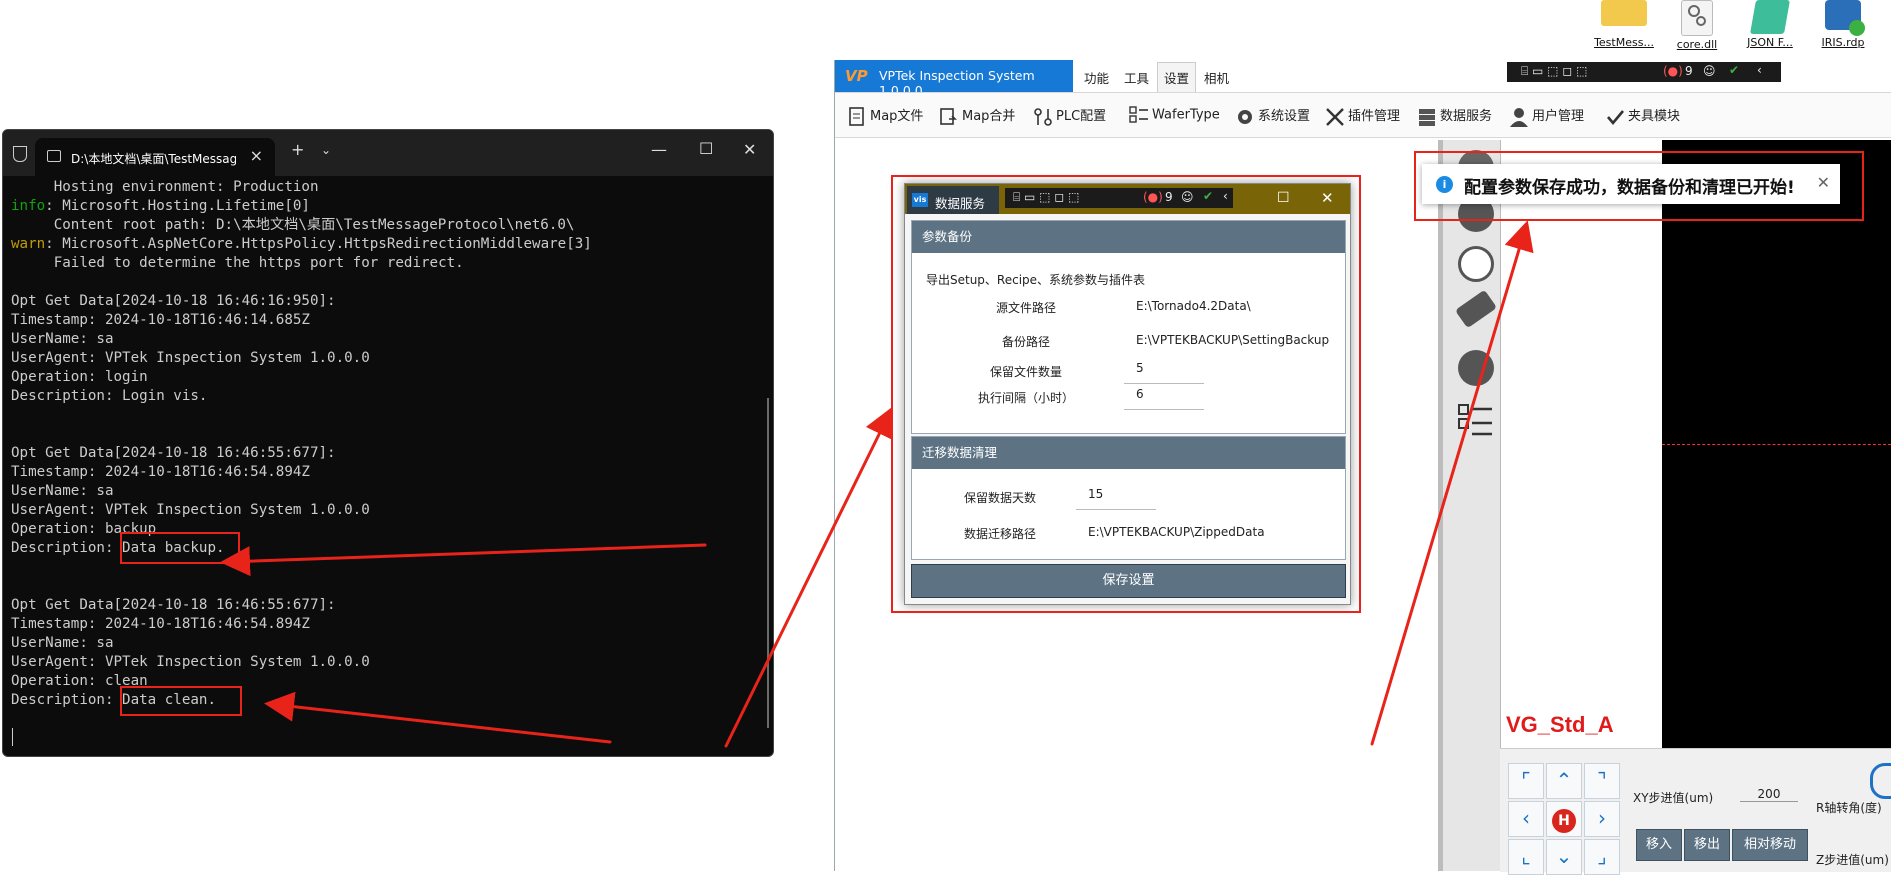  What do you see at coordinates (1452, 483) in the screenshot?
I see `arrow-to-toast` at bounding box center [1452, 483].